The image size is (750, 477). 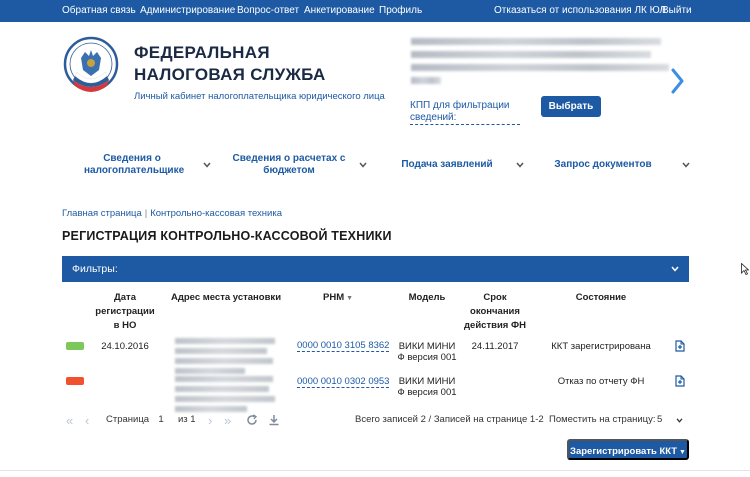 What do you see at coordinates (227, 236) in the screenshot?
I see `page-title: РЕГИСТРАЦИЯ КОНТРОЛЬНО-КАССОВОЙ ТЕХНИКИ` at bounding box center [227, 236].